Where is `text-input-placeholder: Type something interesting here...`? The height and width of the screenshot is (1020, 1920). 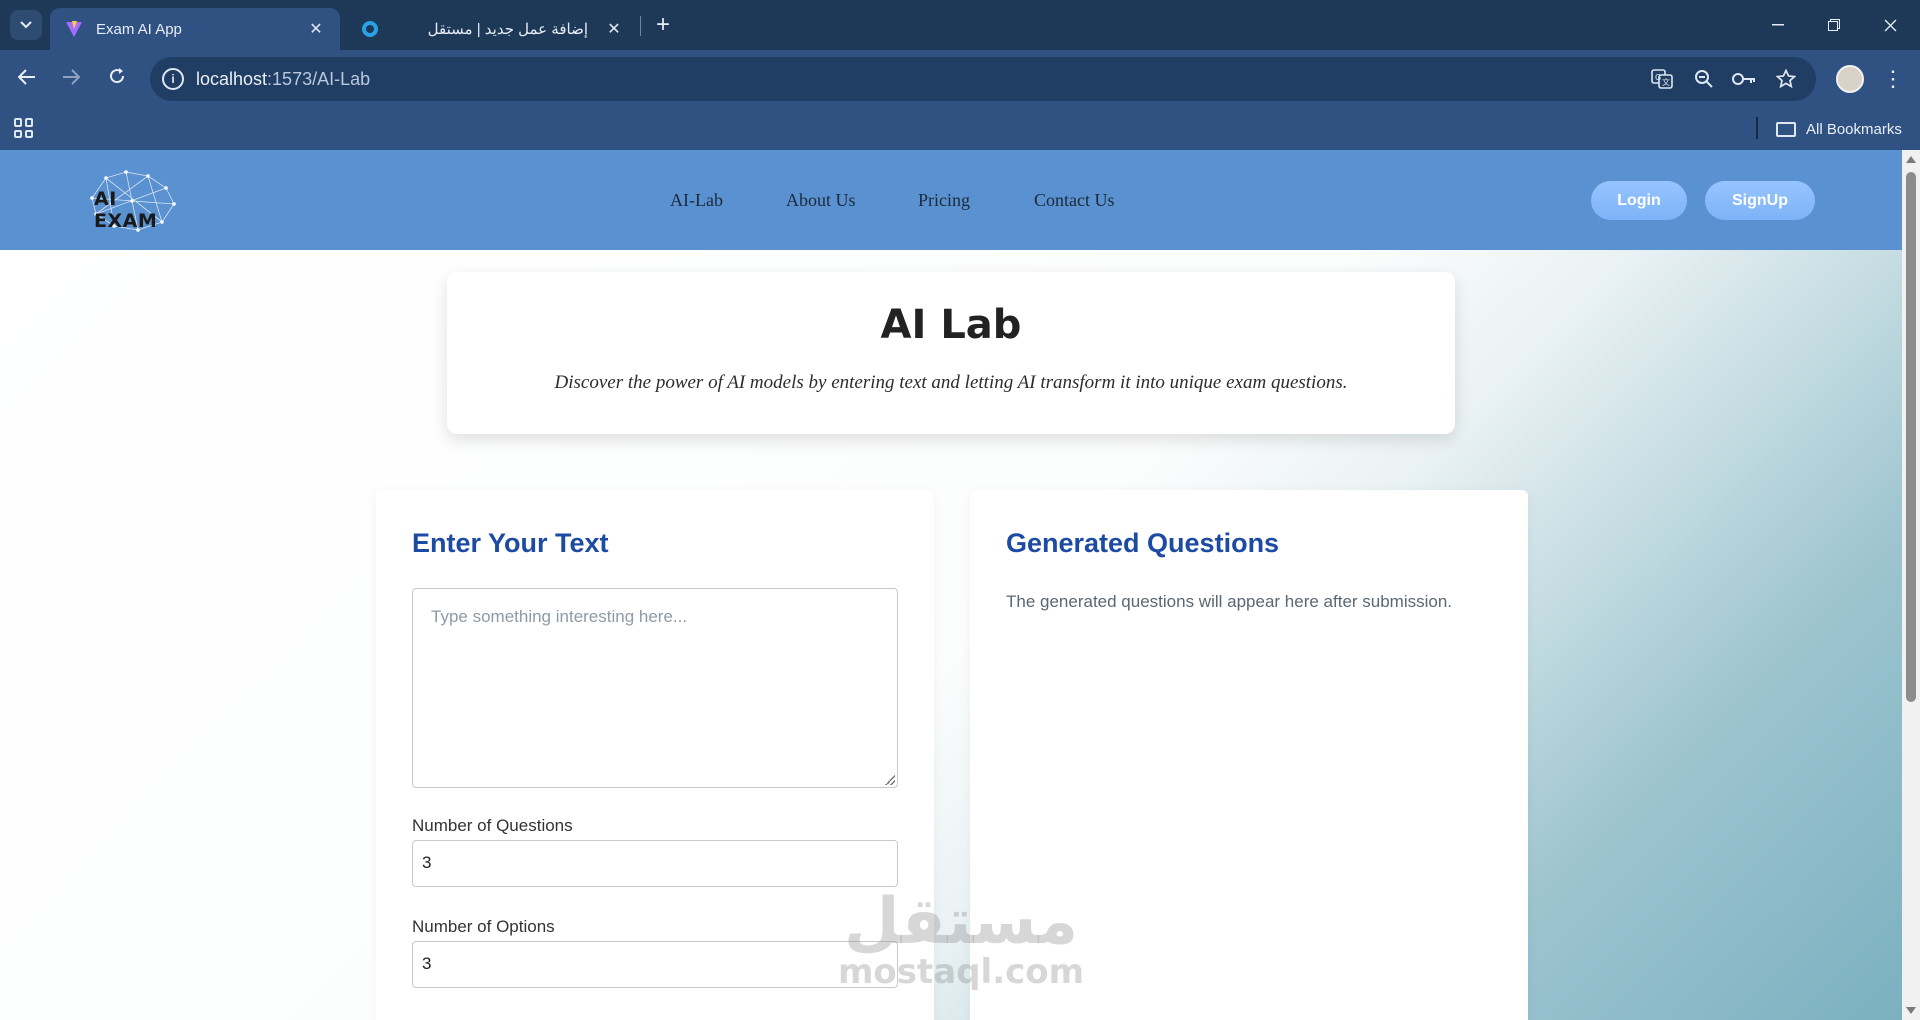 text-input-placeholder: Type something interesting here... is located at coordinates (559, 616).